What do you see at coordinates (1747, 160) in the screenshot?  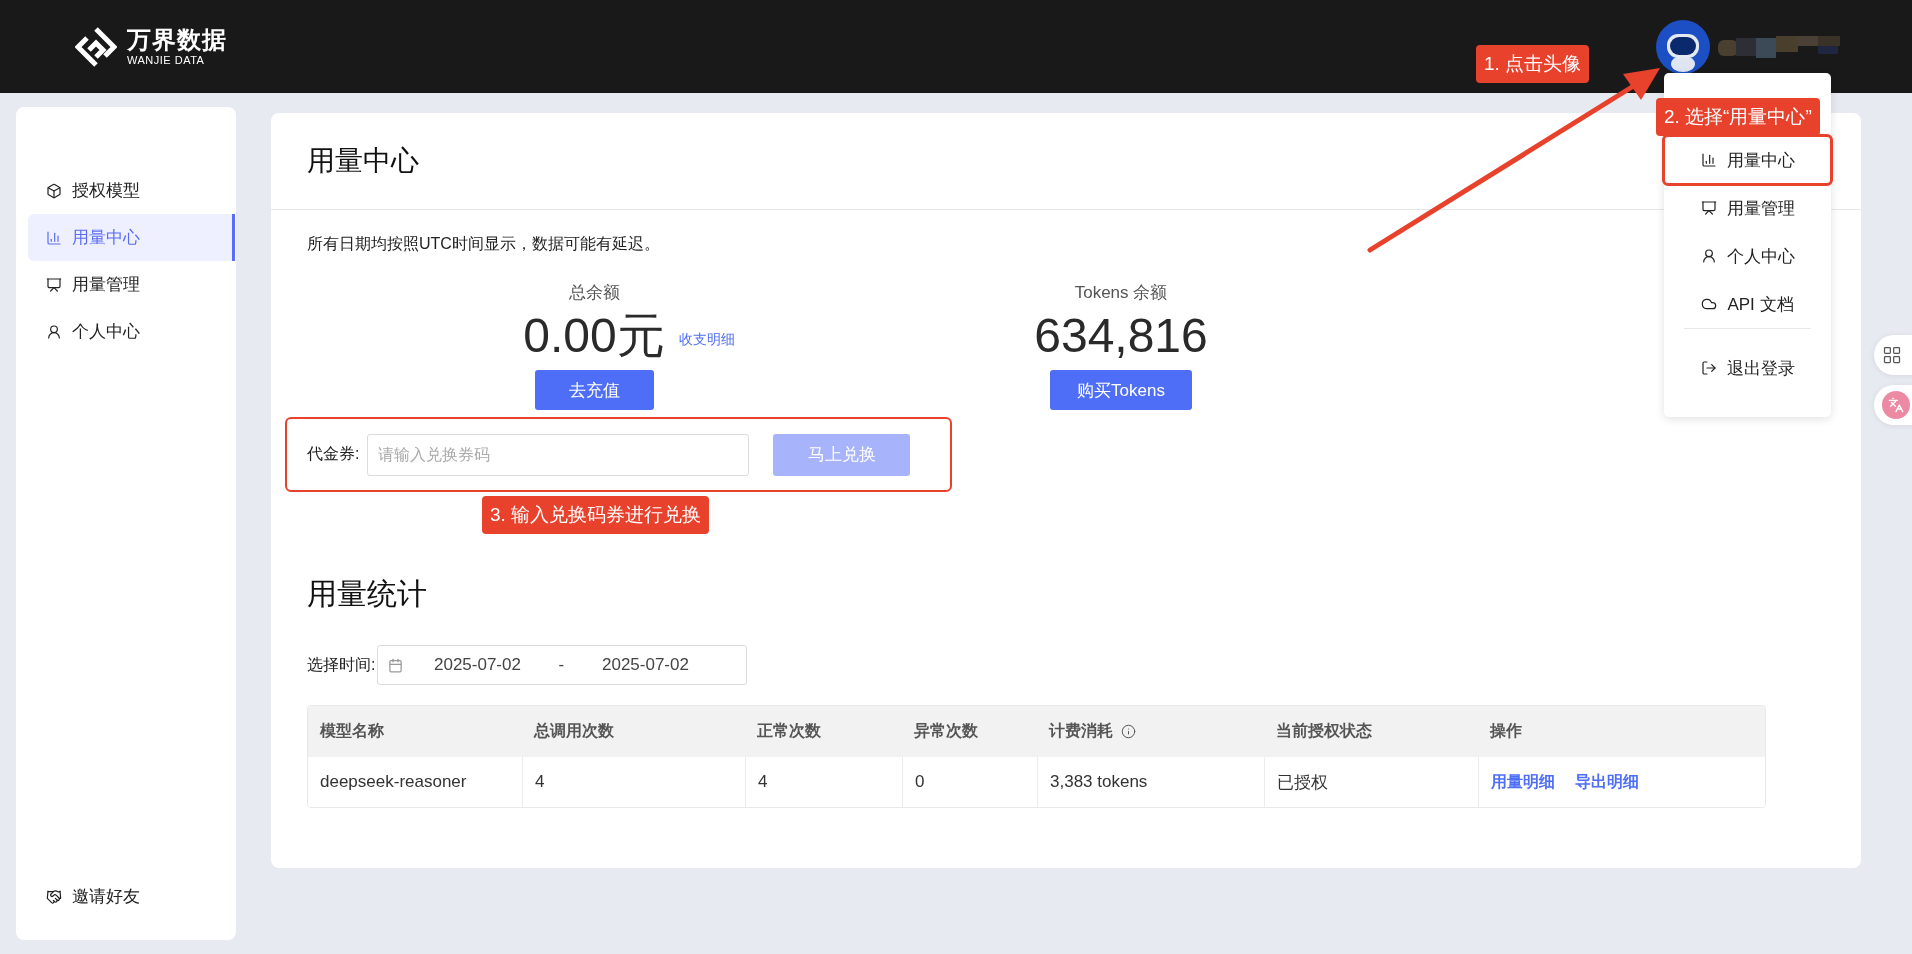 I see `menu-item: 用量中心` at bounding box center [1747, 160].